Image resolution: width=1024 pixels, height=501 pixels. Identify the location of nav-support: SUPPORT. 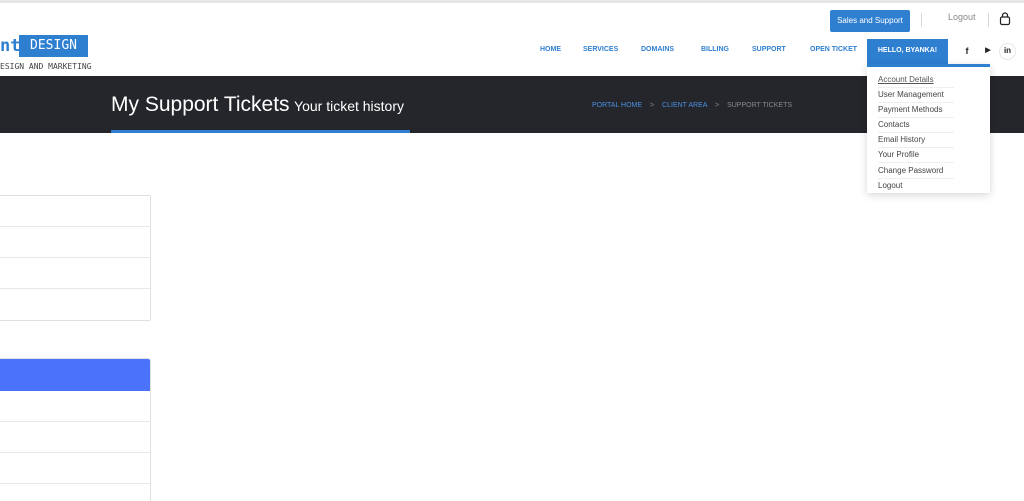
(769, 50).